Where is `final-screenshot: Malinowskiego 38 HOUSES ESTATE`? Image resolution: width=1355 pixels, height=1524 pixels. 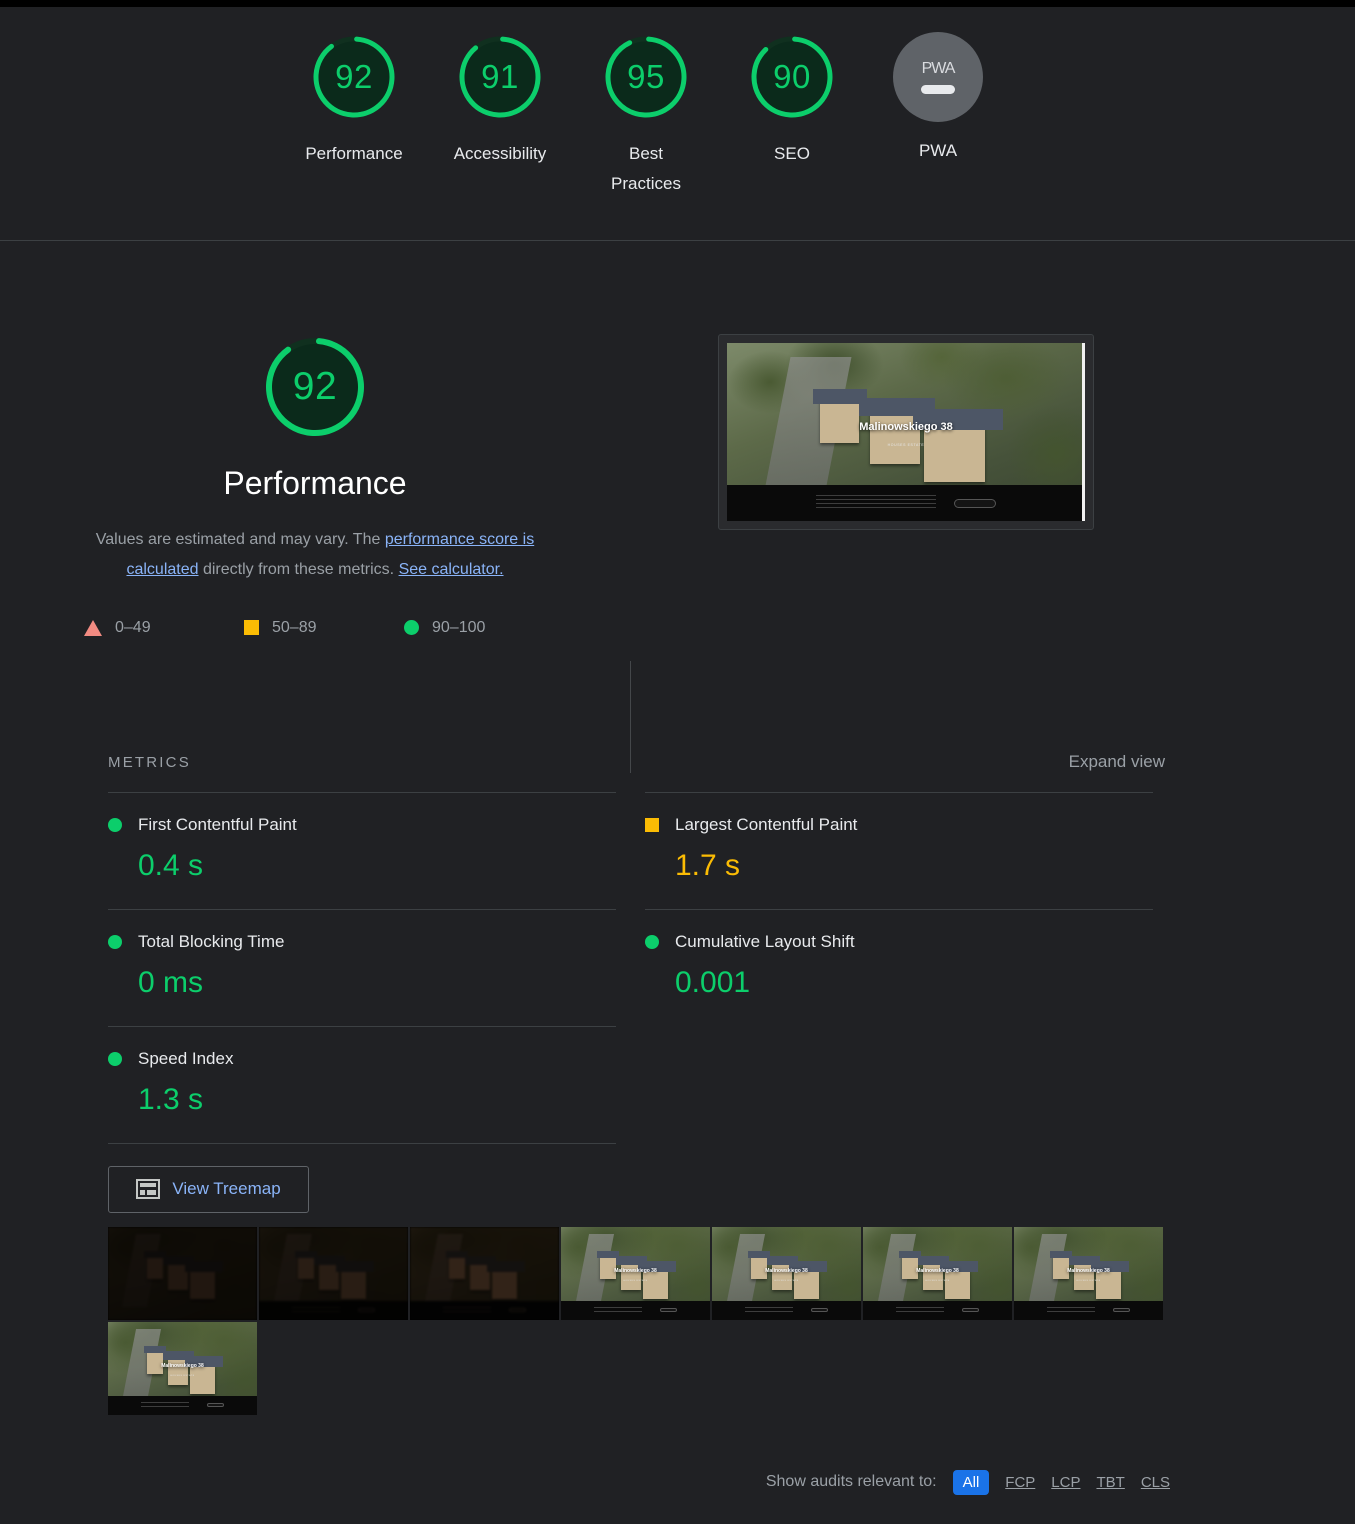
final-screenshot: Malinowskiego 38 HOUSES ESTATE is located at coordinates (906, 432).